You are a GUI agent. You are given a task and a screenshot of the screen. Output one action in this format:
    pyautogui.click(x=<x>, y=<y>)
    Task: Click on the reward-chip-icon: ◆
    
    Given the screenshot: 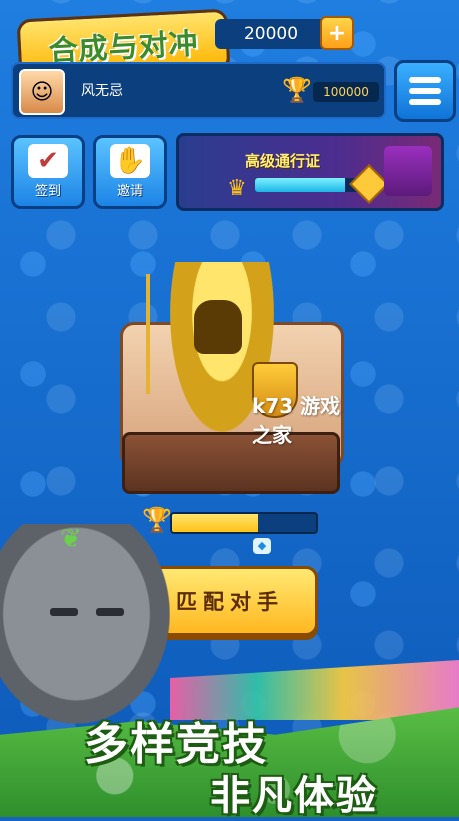 What is the action you would take?
    pyautogui.click(x=262, y=546)
    